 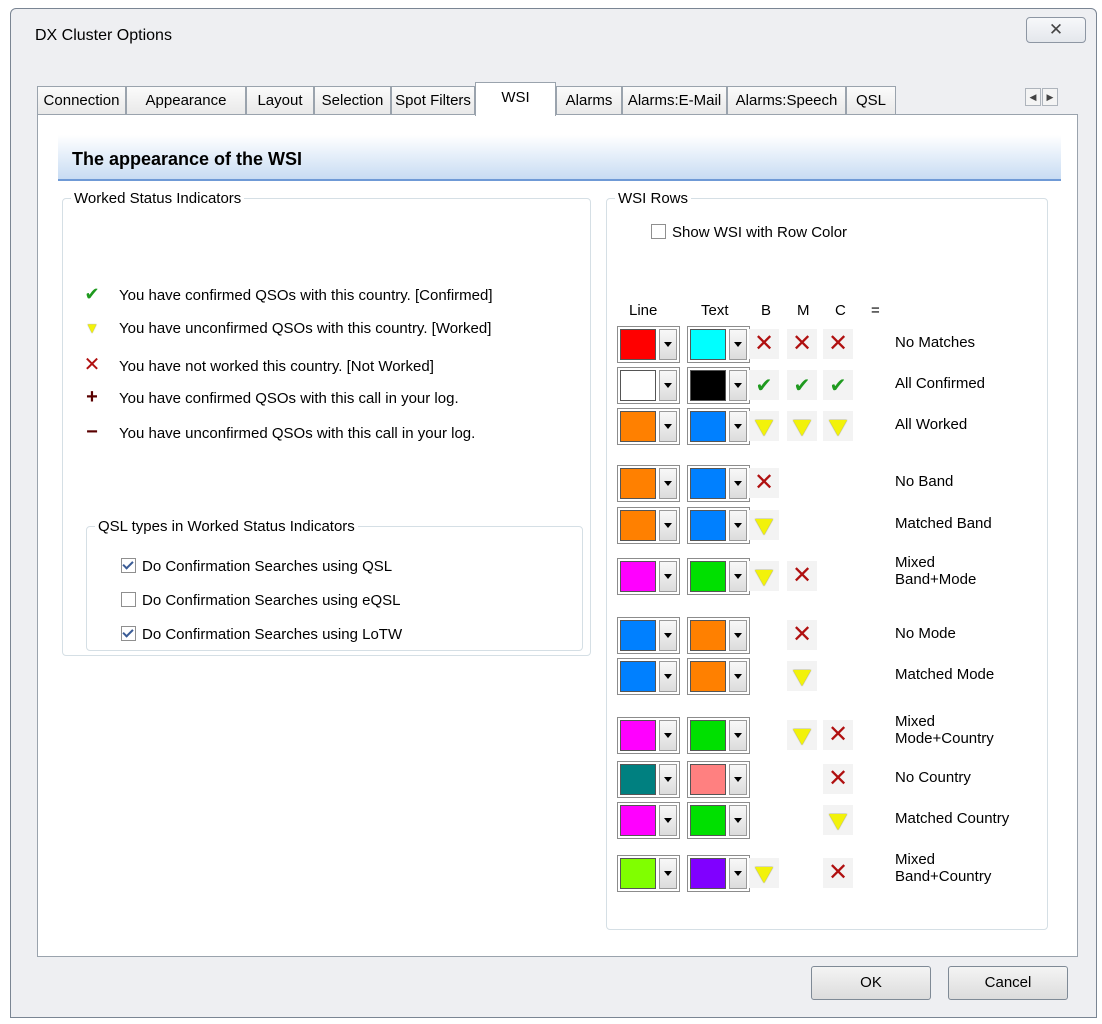 I want to click on tab-alarms: Alarms, so click(x=589, y=100).